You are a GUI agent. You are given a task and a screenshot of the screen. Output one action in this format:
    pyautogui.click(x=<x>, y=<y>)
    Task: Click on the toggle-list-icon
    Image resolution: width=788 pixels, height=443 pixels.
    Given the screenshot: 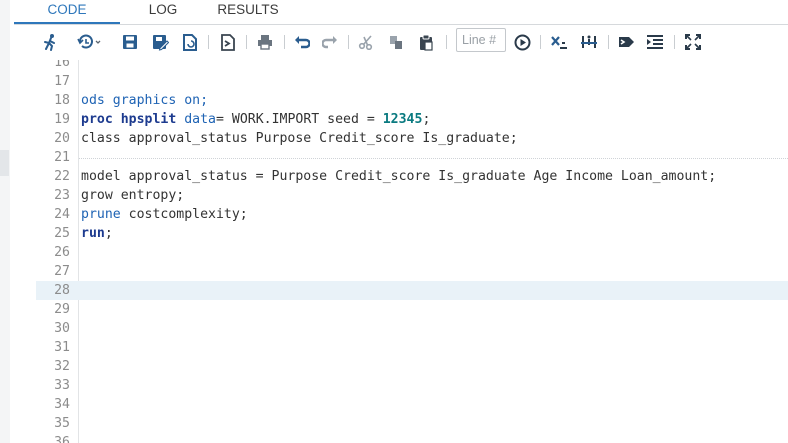 What is the action you would take?
    pyautogui.click(x=655, y=42)
    